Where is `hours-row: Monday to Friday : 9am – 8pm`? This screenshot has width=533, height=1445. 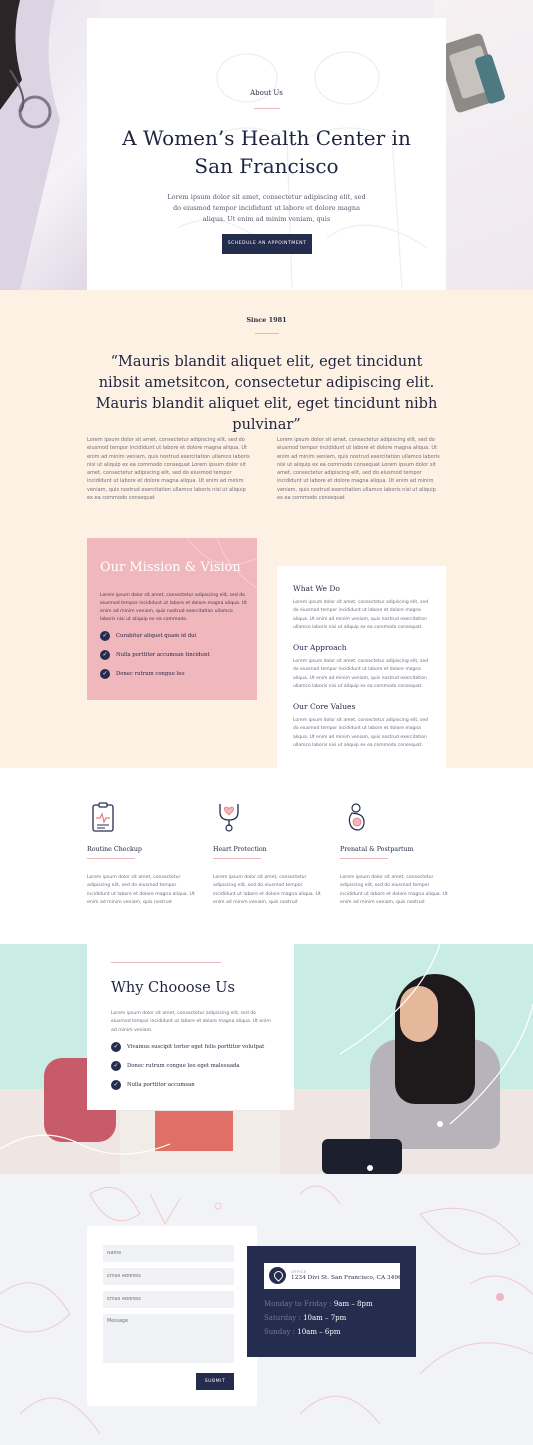 hours-row: Monday to Friday : 9am – 8pm is located at coordinates (318, 1304).